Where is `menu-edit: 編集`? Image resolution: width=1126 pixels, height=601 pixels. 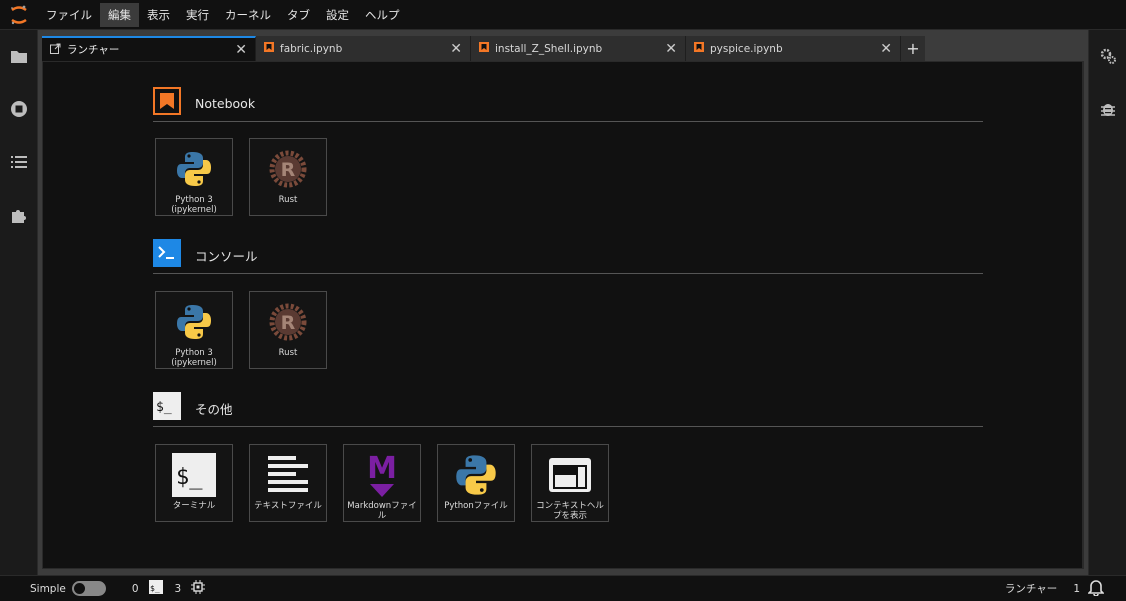 menu-edit: 編集 is located at coordinates (119, 14).